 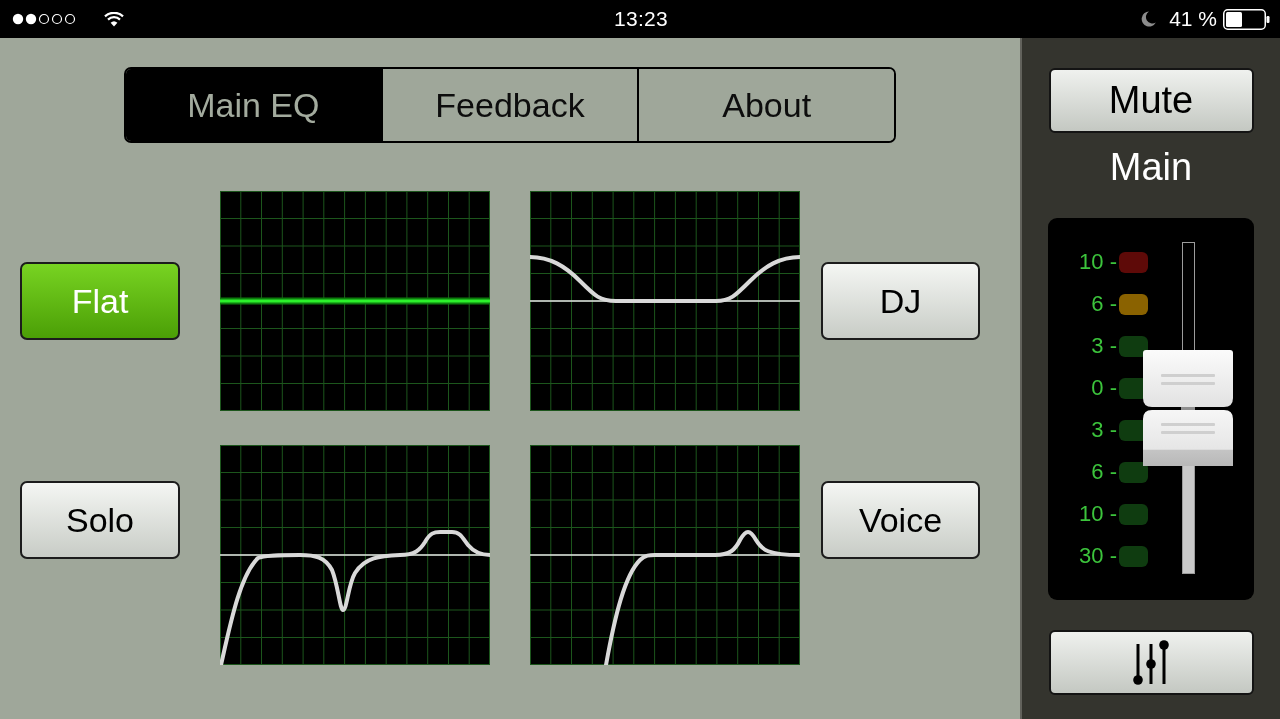 What do you see at coordinates (1151, 100) in the screenshot?
I see `mute-button: Mute` at bounding box center [1151, 100].